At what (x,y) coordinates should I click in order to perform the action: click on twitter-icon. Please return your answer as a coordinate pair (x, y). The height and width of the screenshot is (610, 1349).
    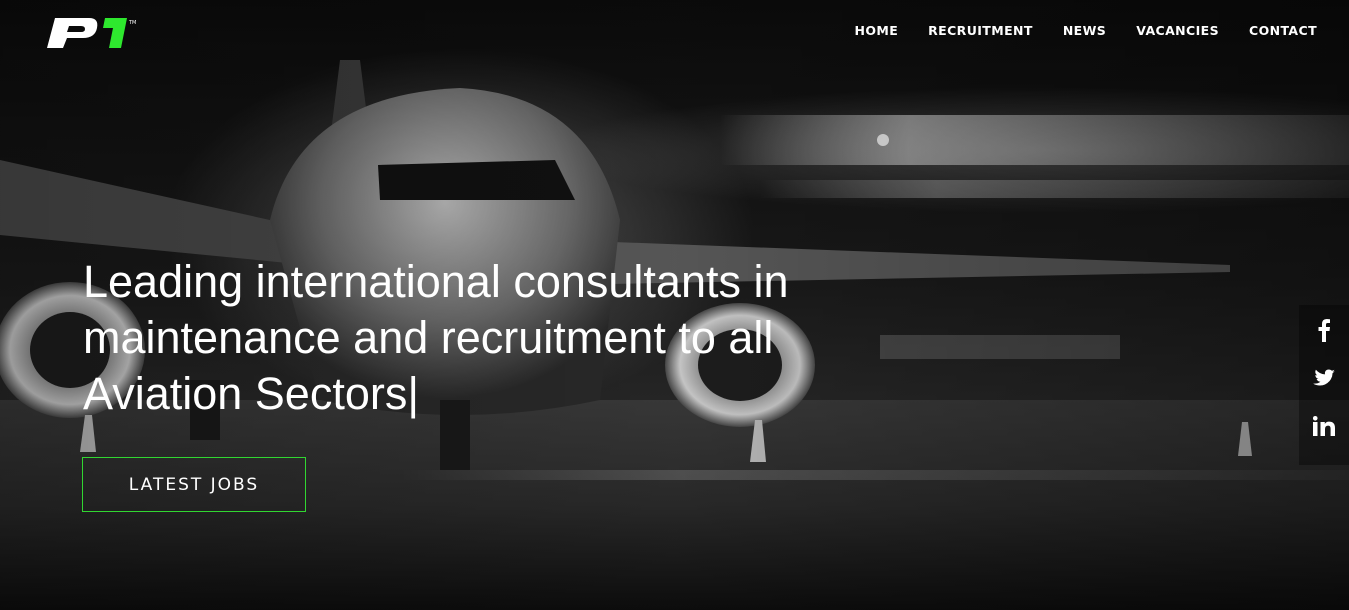
    Looking at the image, I should click on (1324, 378).